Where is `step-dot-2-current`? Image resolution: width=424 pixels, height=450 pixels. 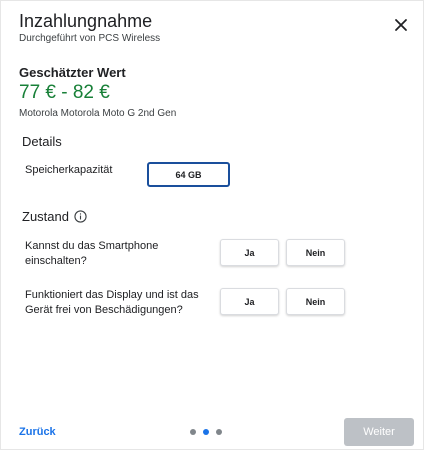
step-dot-2-current is located at coordinates (206, 432).